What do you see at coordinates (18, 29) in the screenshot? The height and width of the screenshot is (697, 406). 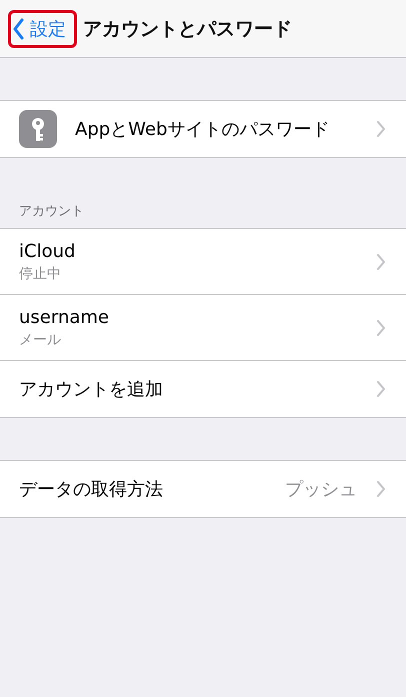 I see `back-chevron-icon` at bounding box center [18, 29].